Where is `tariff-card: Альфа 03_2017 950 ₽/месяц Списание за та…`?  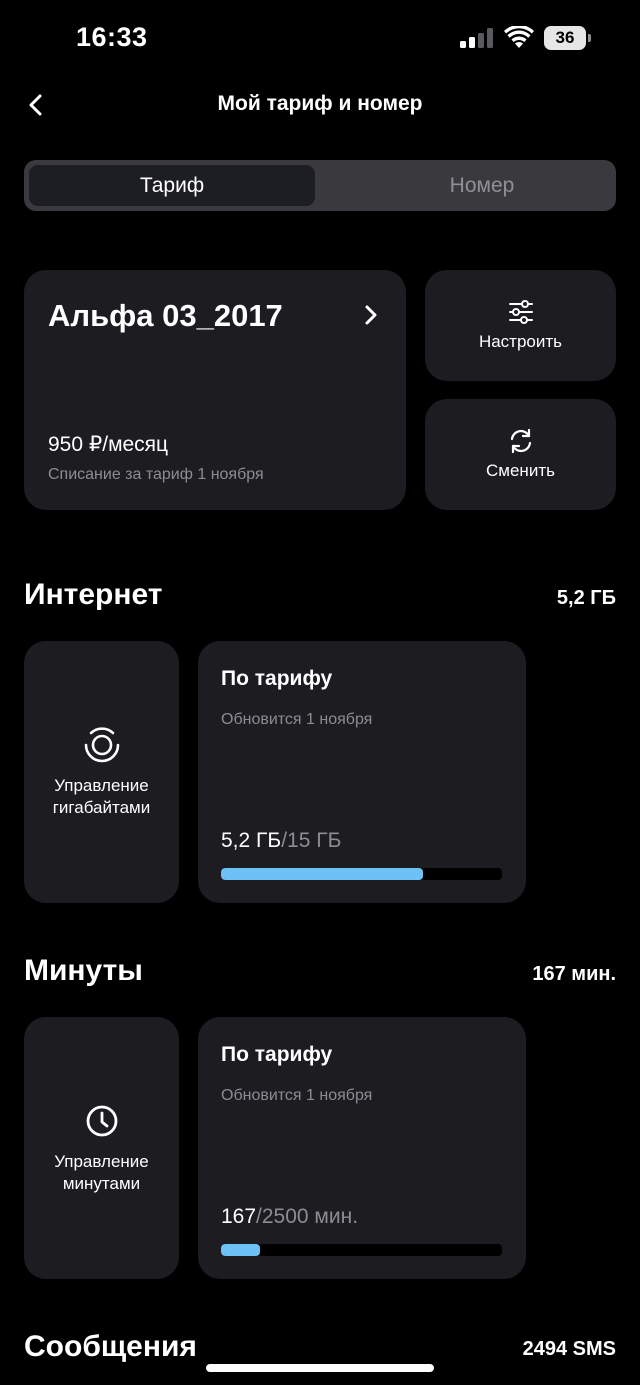
tariff-card: Альфа 03_2017 950 ₽/месяц Списание за та… is located at coordinates (215, 390).